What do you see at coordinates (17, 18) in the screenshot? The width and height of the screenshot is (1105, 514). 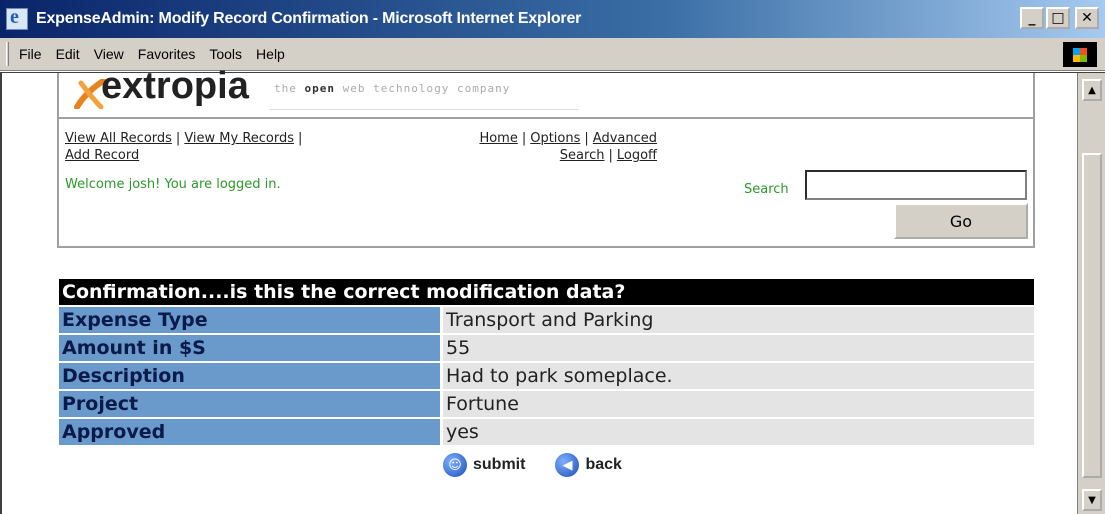 I see `ie-page-icon` at bounding box center [17, 18].